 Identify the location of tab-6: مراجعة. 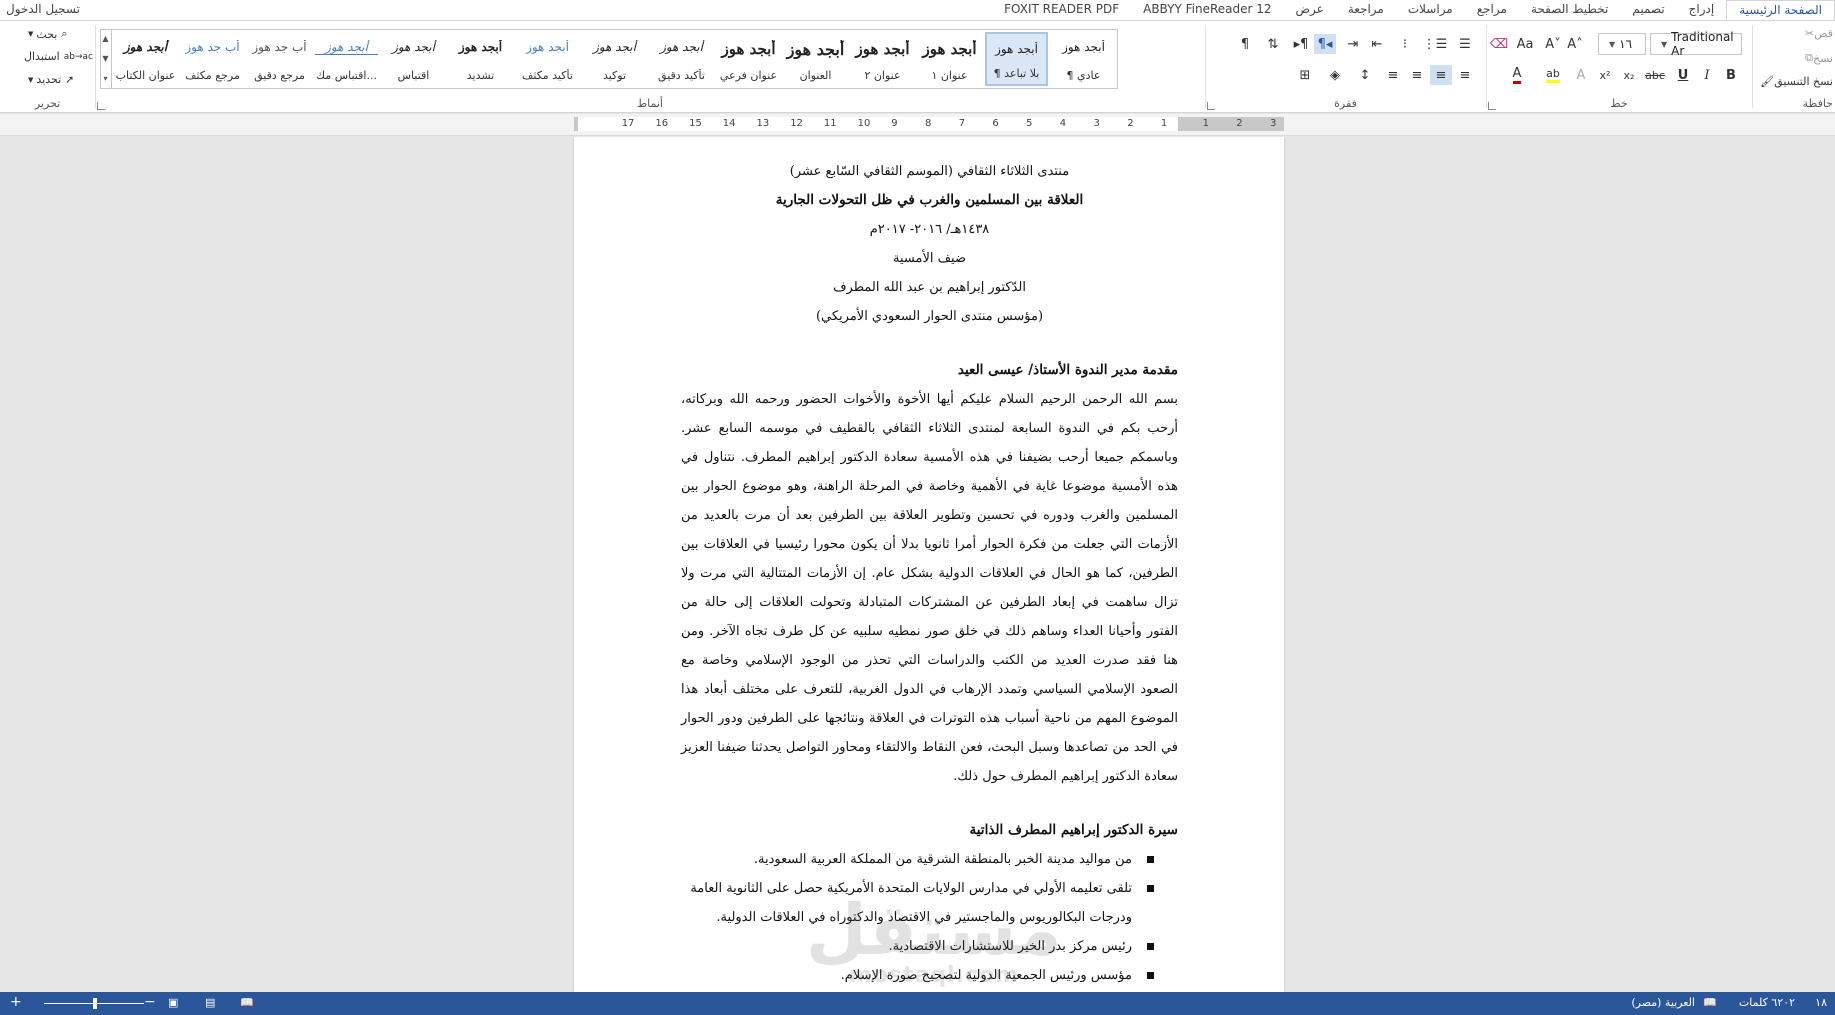
(1366, 10).